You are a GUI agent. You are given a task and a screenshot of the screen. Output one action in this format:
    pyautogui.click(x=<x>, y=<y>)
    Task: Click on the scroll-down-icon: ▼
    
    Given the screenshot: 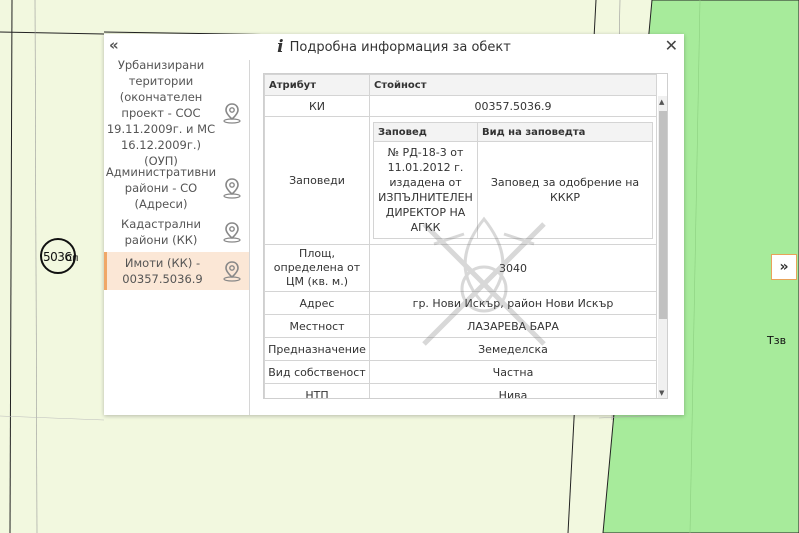 What is the action you would take?
    pyautogui.click(x=661, y=393)
    